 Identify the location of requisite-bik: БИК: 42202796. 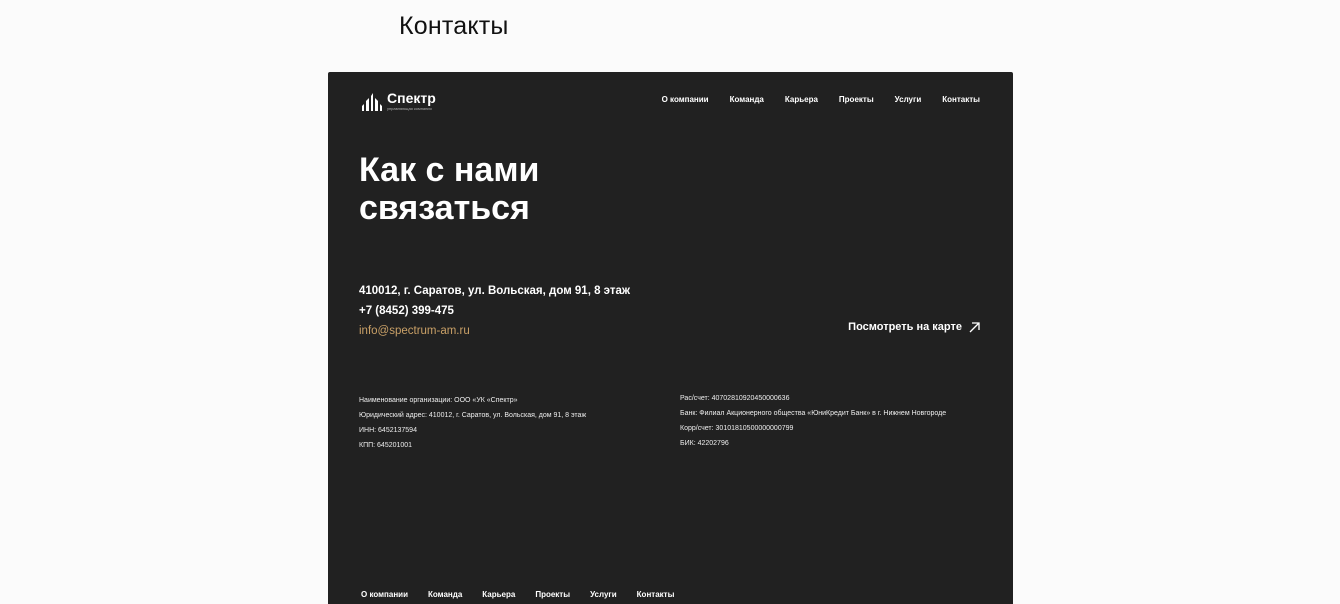
(704, 443).